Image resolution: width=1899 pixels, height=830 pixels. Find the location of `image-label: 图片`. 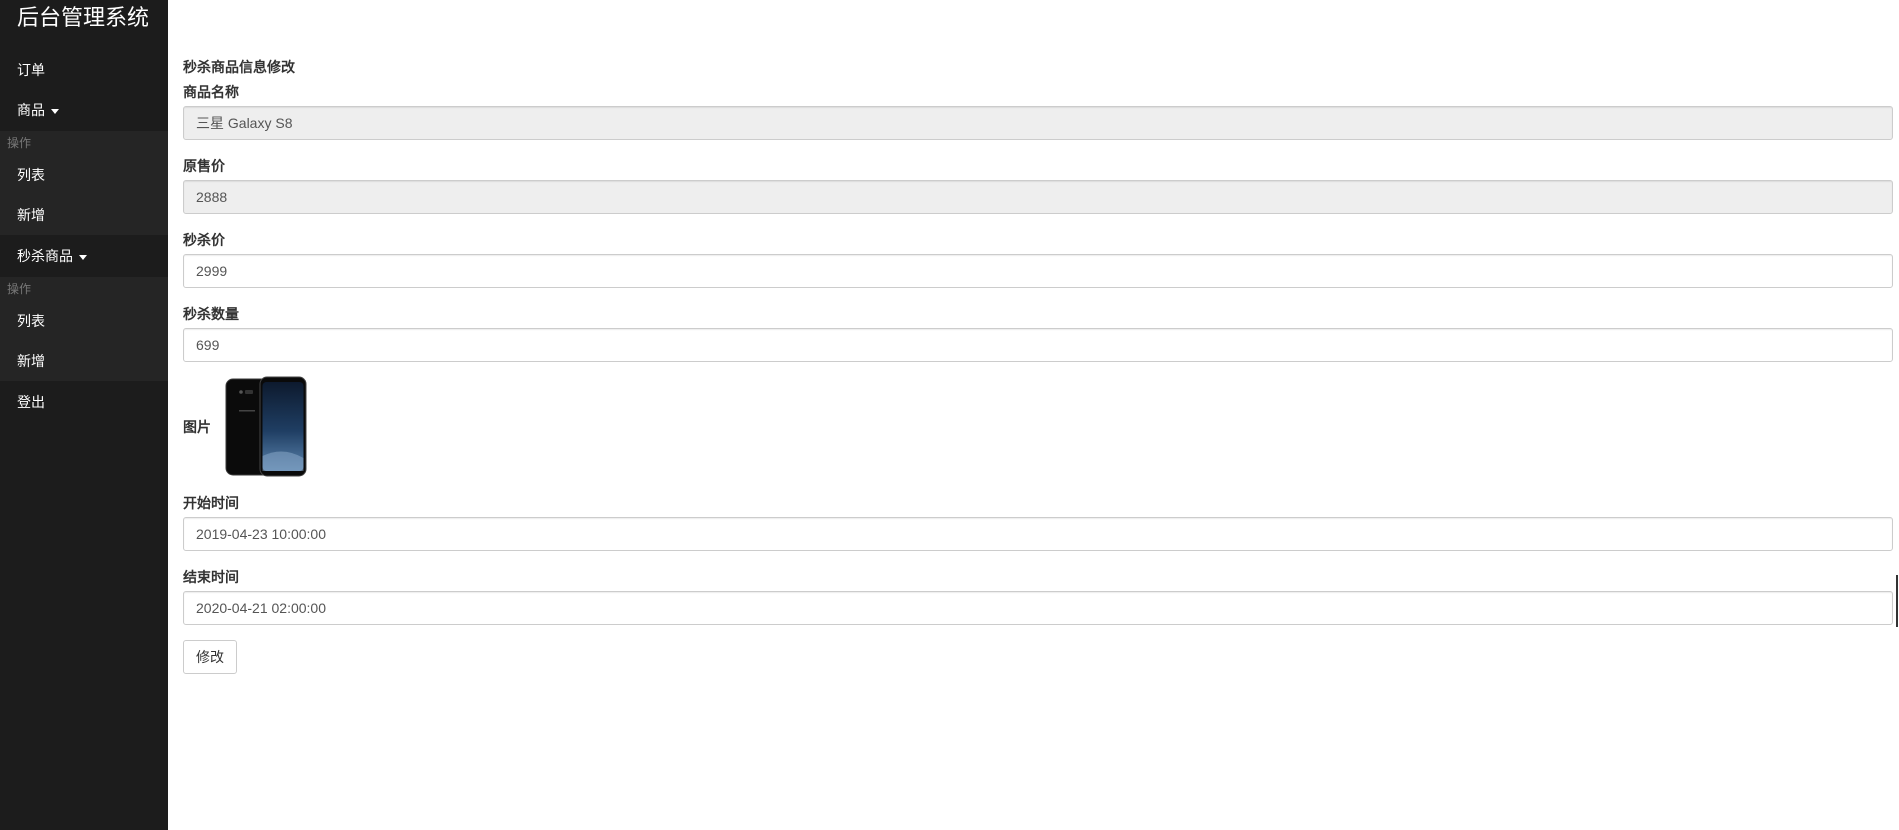

image-label: 图片 is located at coordinates (197, 427).